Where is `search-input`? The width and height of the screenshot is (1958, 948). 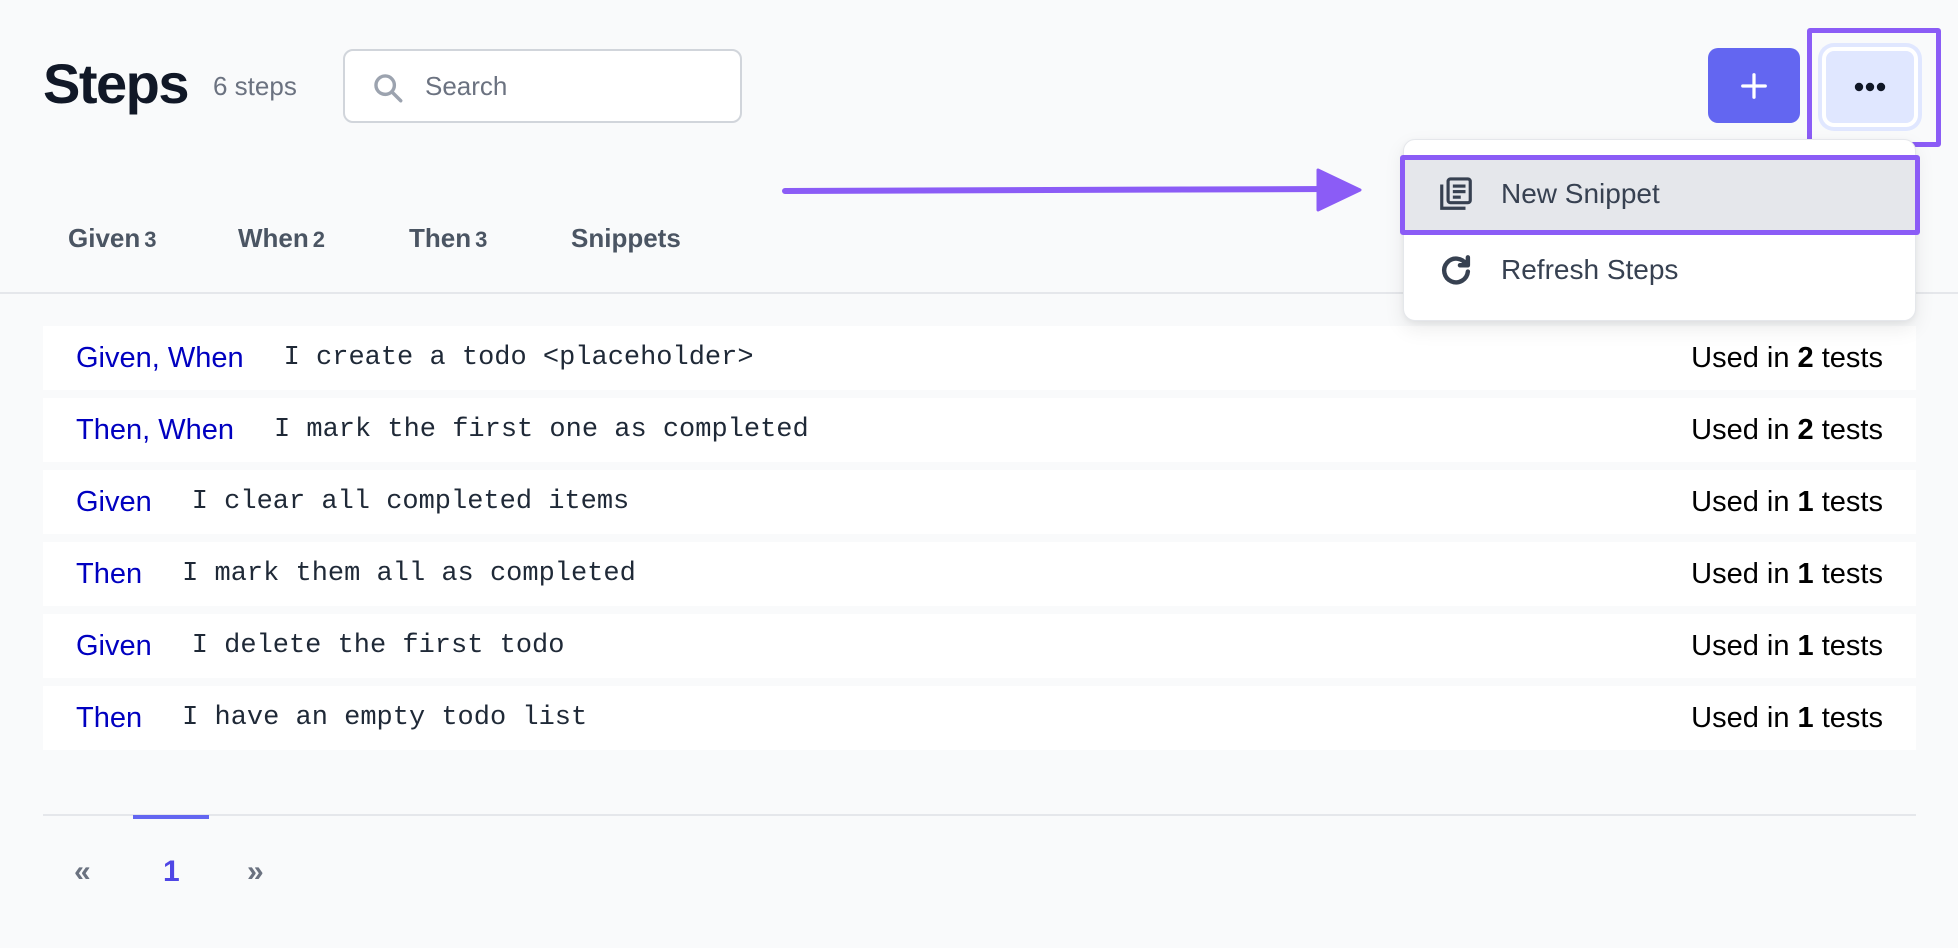
search-input is located at coordinates (575, 86).